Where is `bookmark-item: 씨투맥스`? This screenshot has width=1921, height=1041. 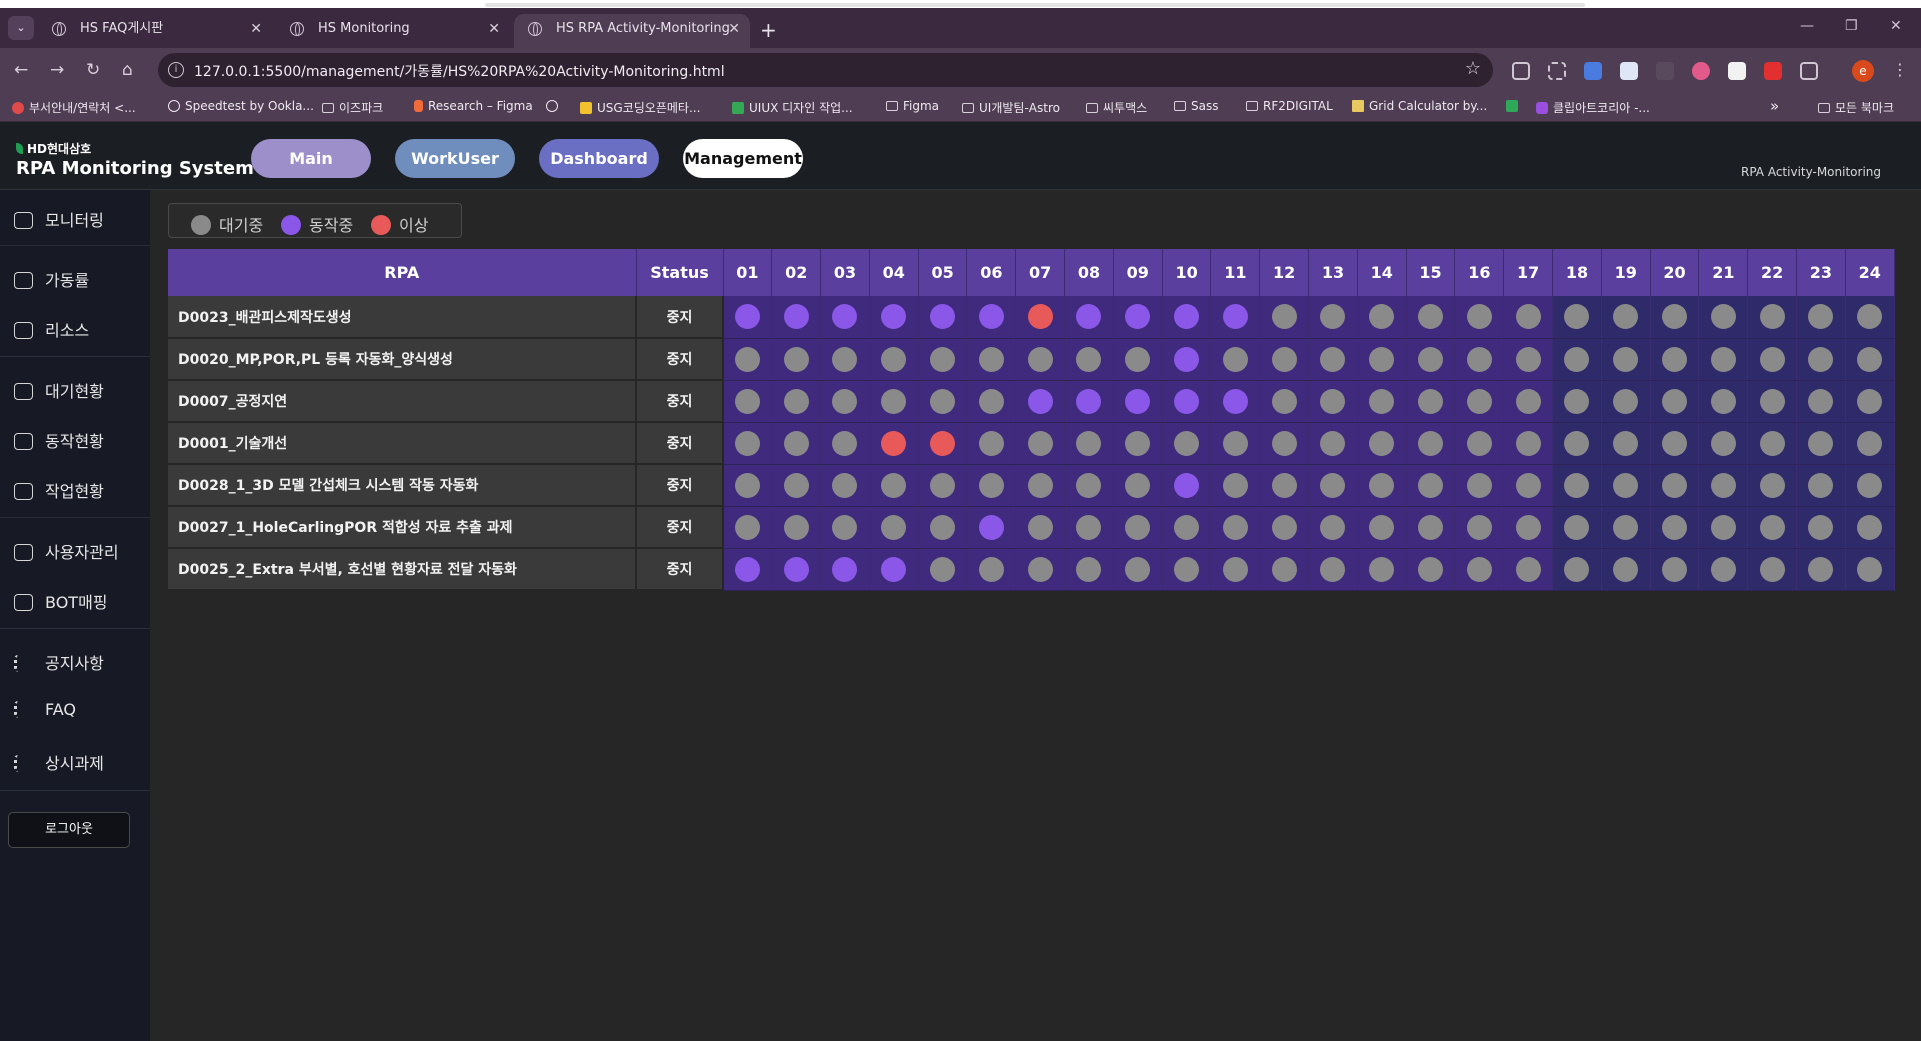
bookmark-item: 씨투맥스 is located at coordinates (1116, 107).